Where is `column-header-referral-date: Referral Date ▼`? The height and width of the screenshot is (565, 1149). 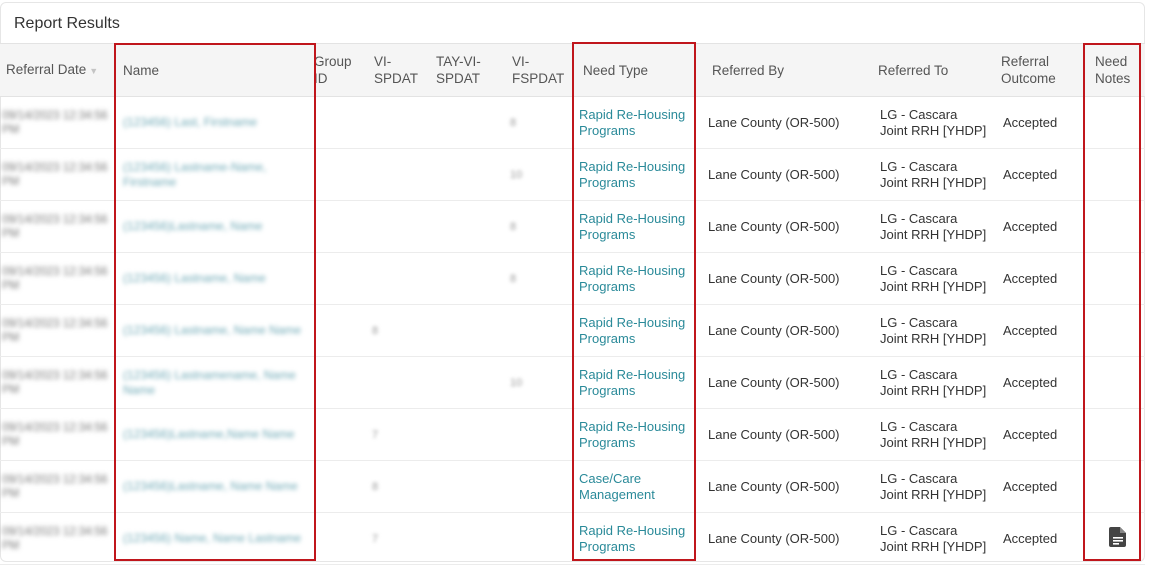 column-header-referral-date: Referral Date ▼ is located at coordinates (57, 70).